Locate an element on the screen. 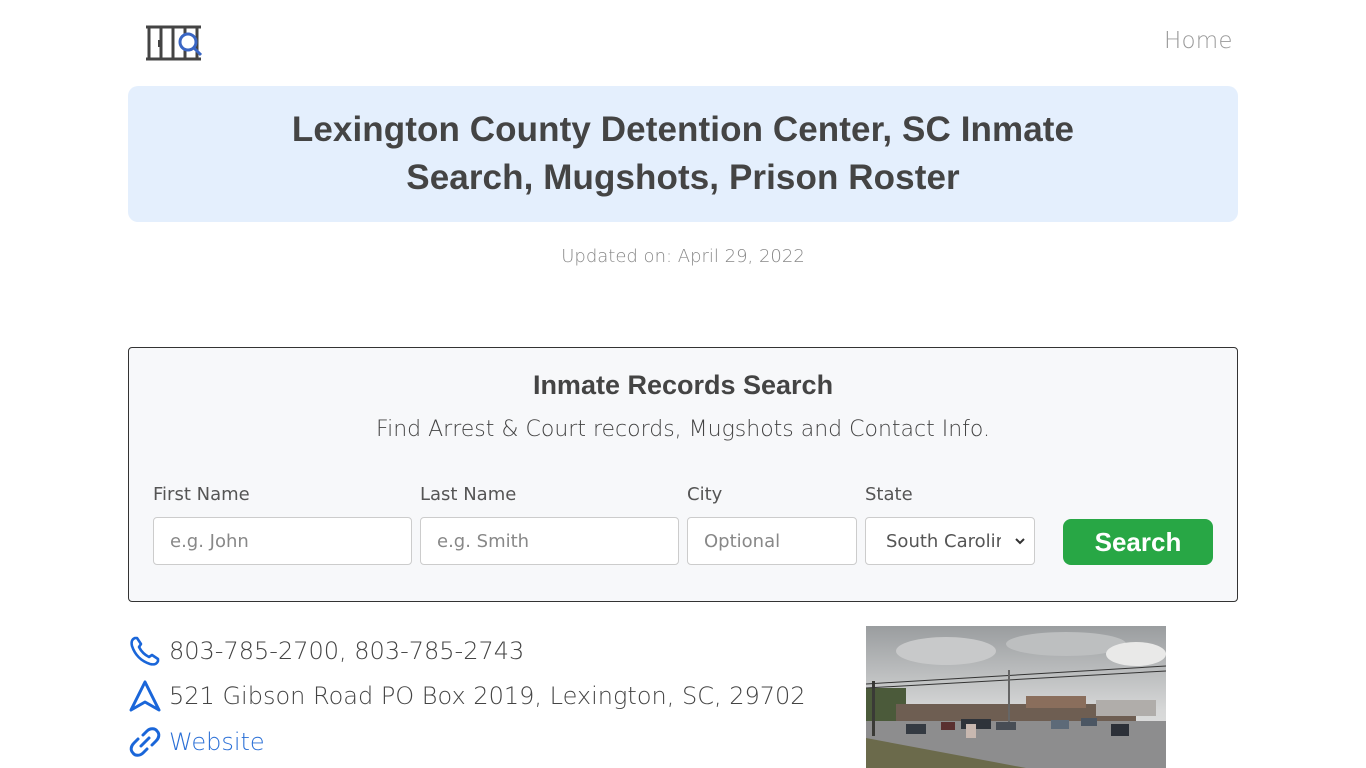  phone-numbers: 803-785-2700, 803-785-2743 is located at coordinates (347, 651).